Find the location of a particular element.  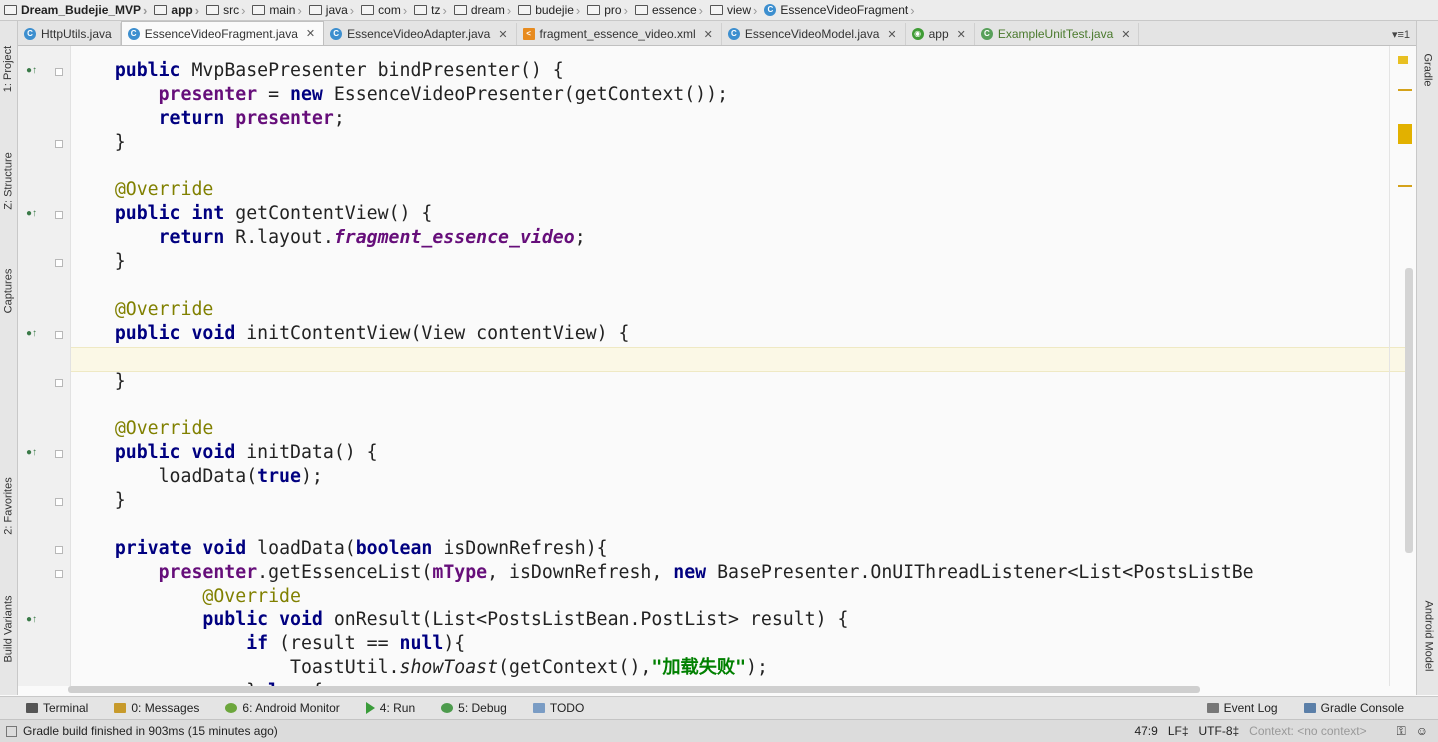

lock-icon: ⚿ is located at coordinates (1401, 731).